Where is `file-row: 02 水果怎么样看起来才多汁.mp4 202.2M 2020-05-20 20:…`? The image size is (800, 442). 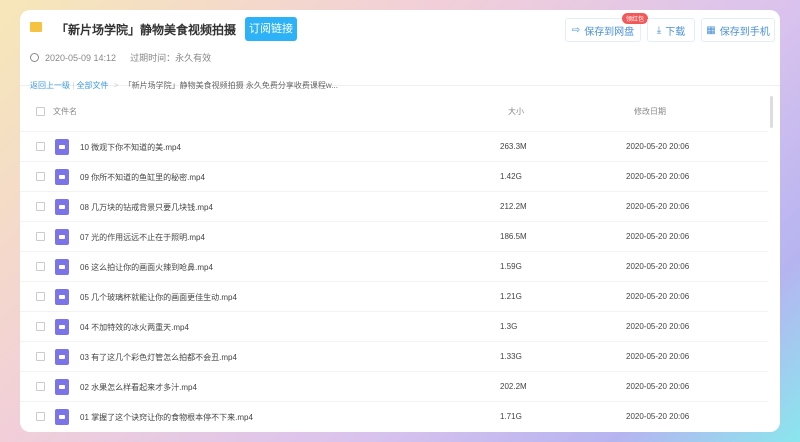 file-row: 02 水果怎么样看起来才多汁.mp4 202.2M 2020-05-20 20:… is located at coordinates (394, 386).